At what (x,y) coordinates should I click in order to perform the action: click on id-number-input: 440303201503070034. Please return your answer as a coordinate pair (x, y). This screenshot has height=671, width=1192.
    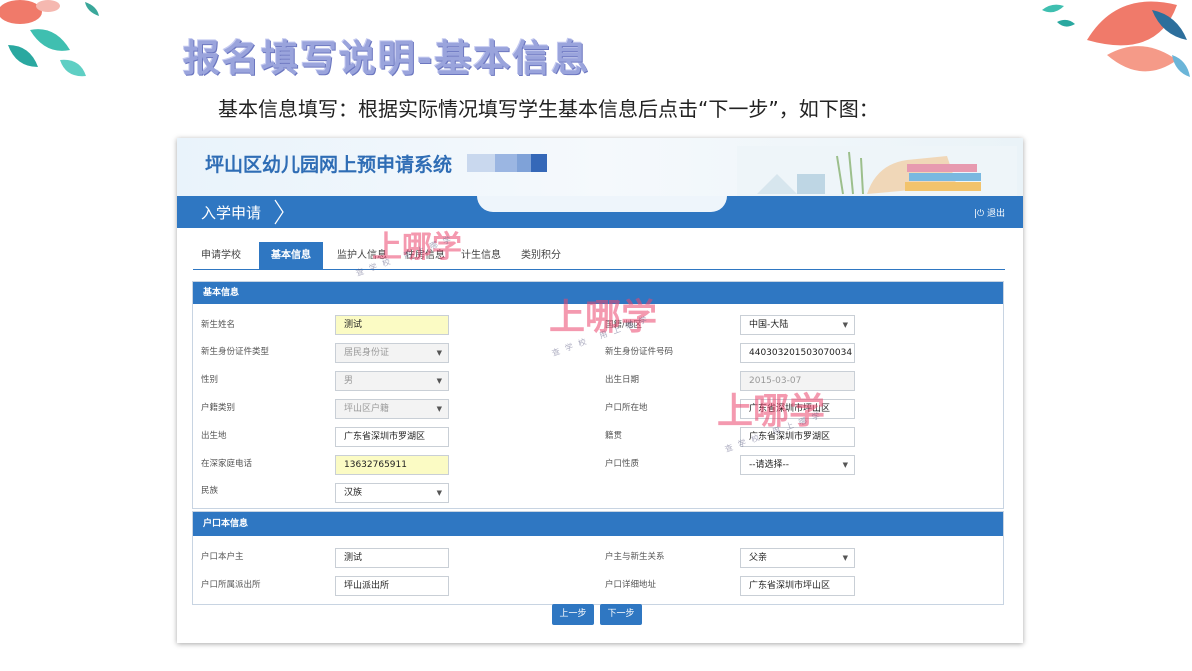
    Looking at the image, I should click on (797, 353).